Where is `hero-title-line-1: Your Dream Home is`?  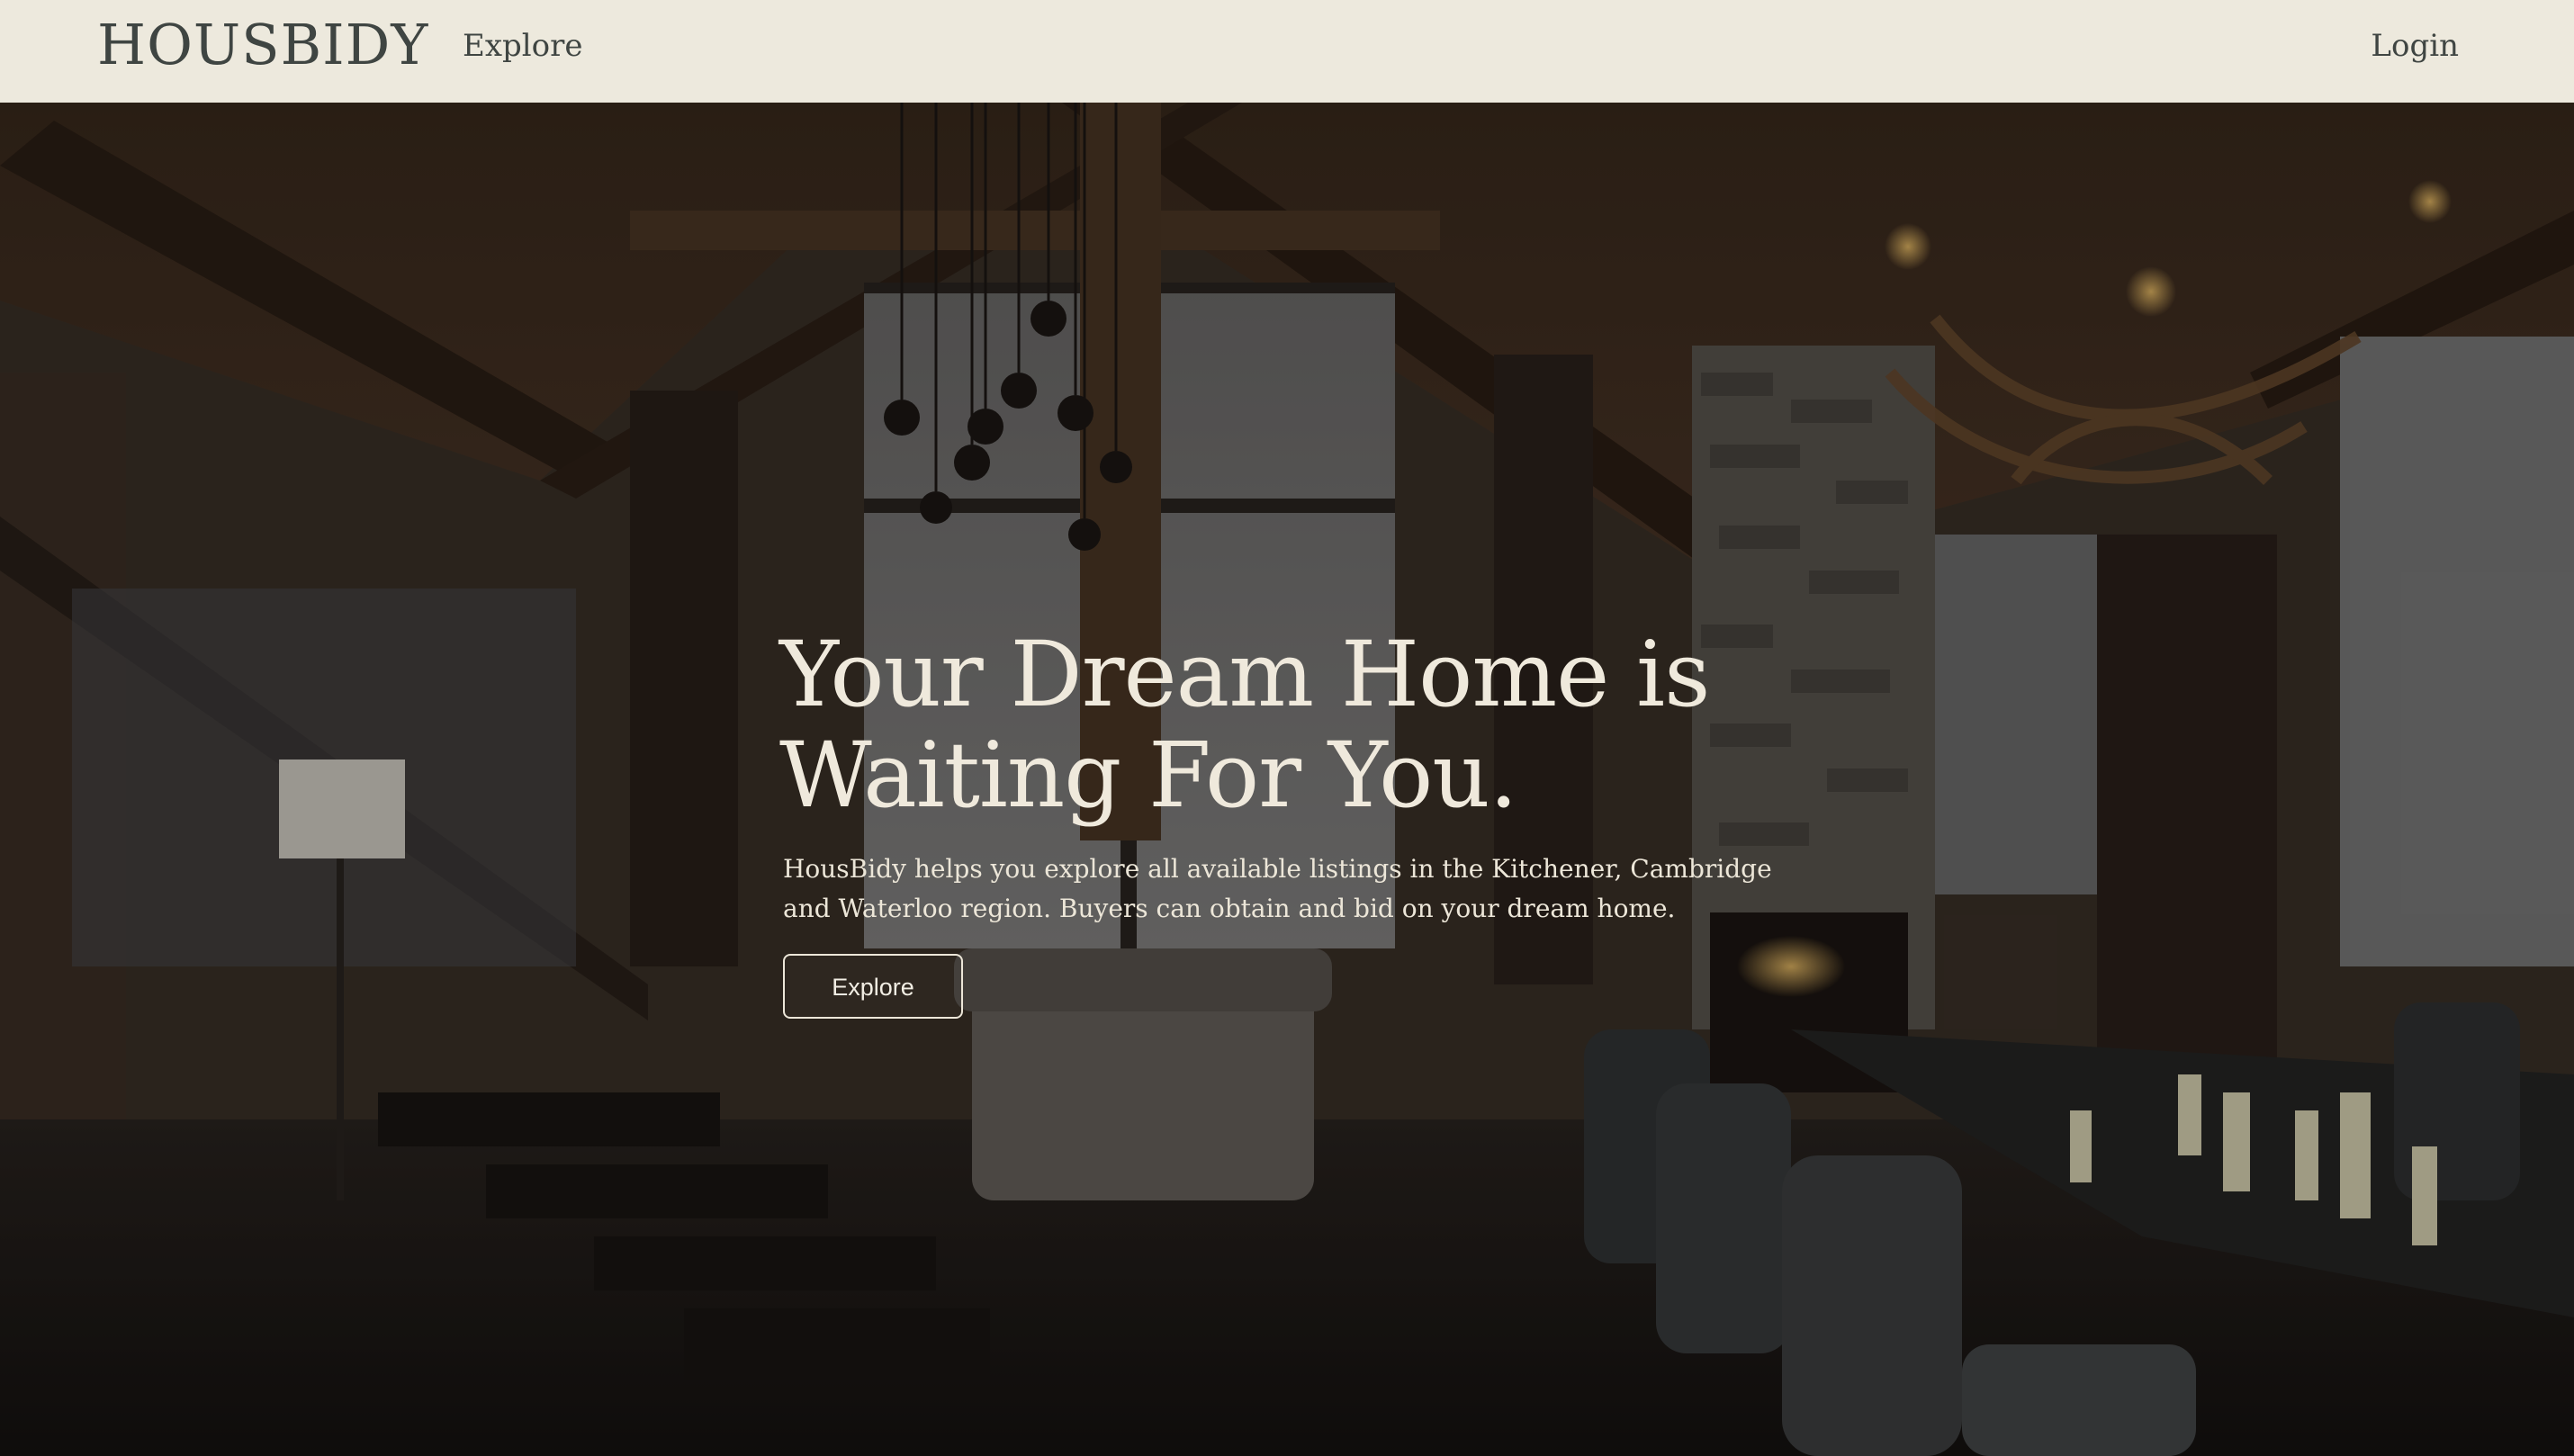 hero-title-line-1: Your Dream Home is is located at coordinates (1244, 674).